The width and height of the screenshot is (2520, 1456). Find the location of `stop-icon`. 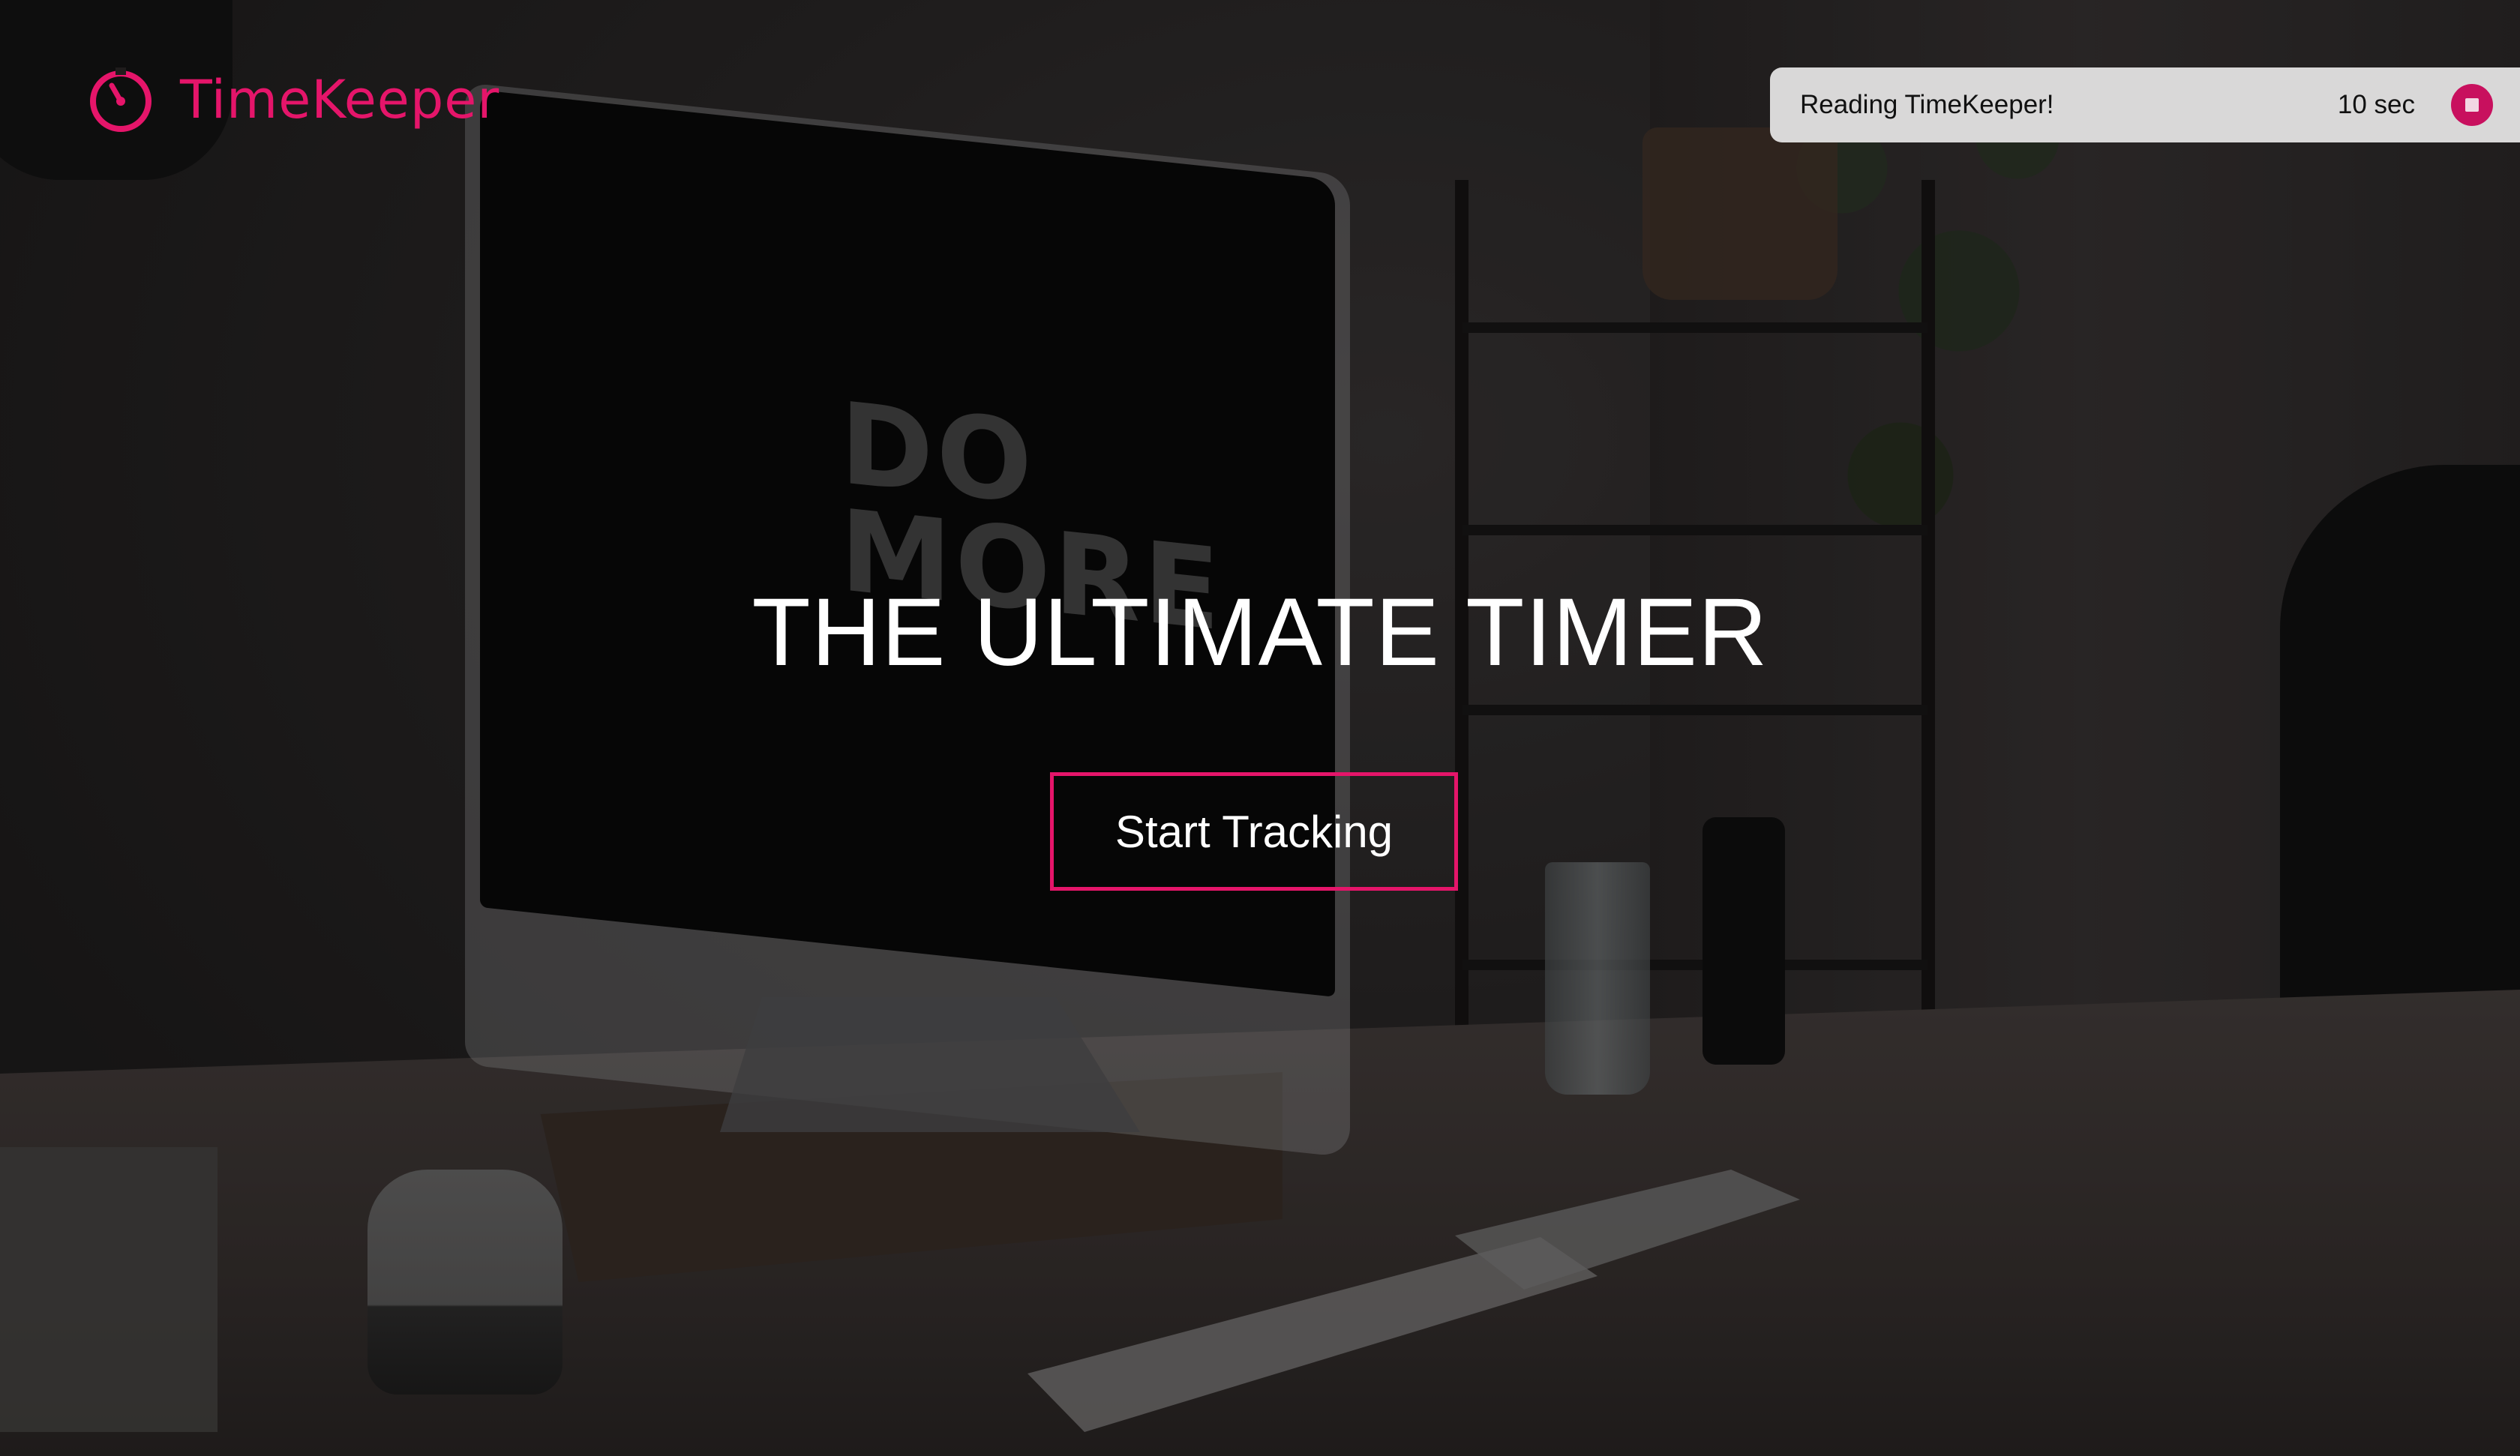

stop-icon is located at coordinates (2472, 105).